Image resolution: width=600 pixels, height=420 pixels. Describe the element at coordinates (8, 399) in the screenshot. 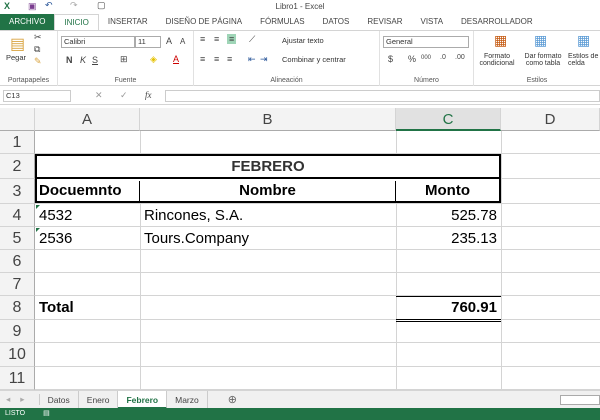

I see `prev-sheet-icon: ◂` at that location.